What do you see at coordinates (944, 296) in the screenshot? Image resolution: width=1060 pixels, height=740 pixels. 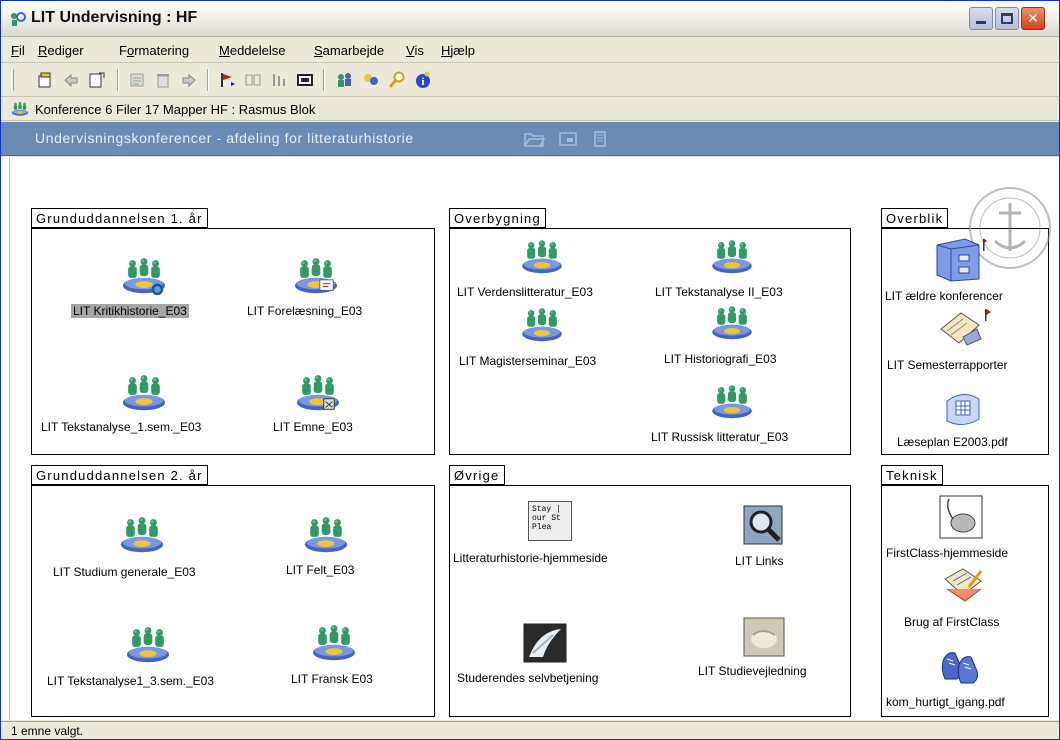 I see `item-label: LIT ældre konferencer` at bounding box center [944, 296].